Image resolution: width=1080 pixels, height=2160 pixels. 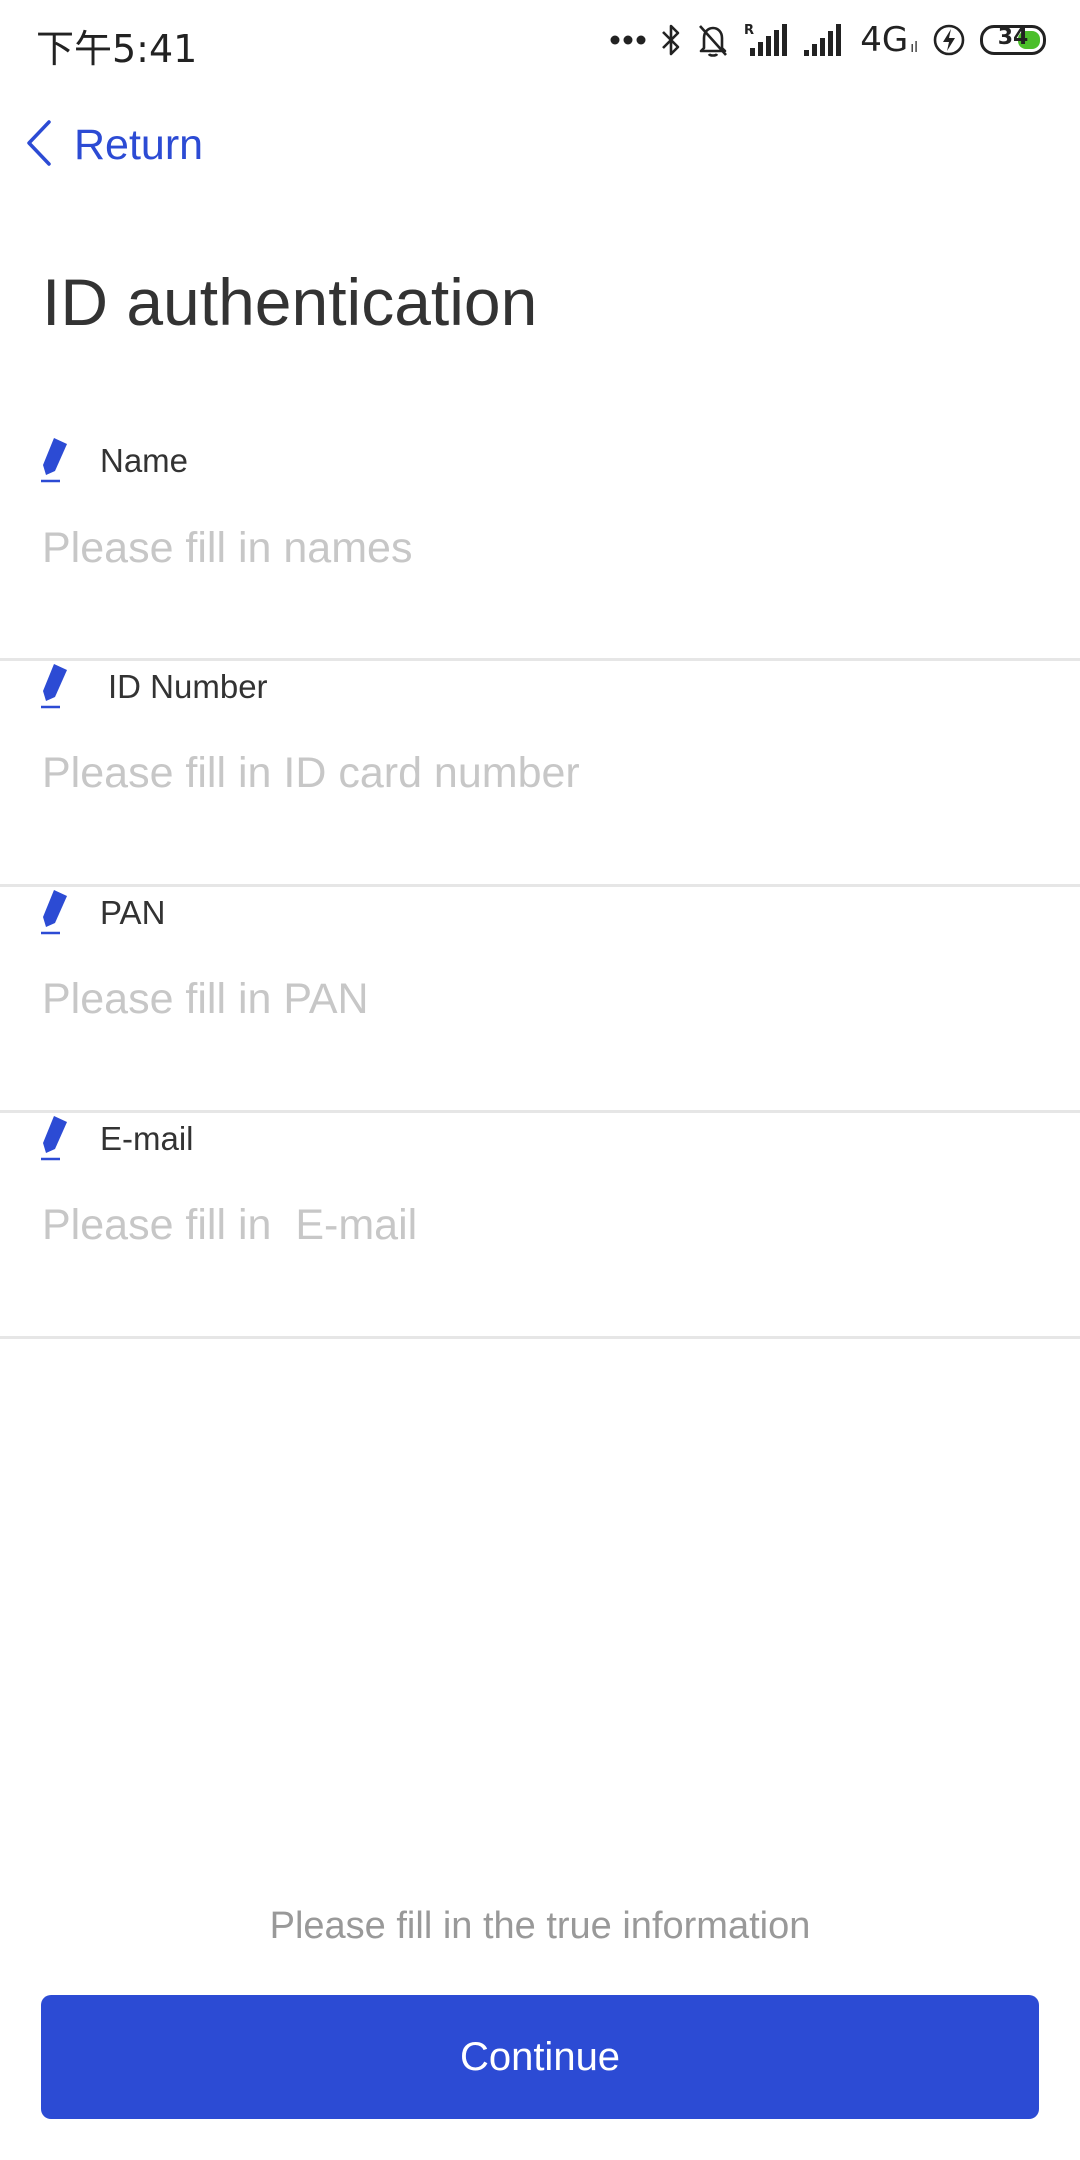 What do you see at coordinates (133, 912) in the screenshot?
I see `pan-label: PAN` at bounding box center [133, 912].